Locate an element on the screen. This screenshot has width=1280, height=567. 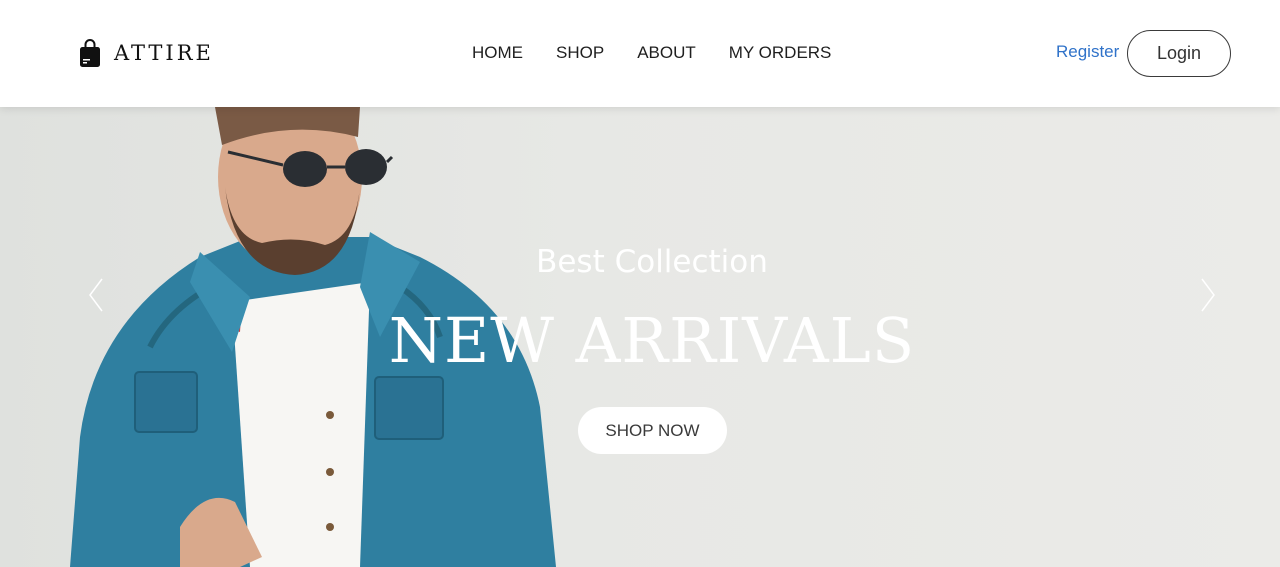
main-nav: HOME SHOP ABOUT MY ORDERS is located at coordinates (668, 53).